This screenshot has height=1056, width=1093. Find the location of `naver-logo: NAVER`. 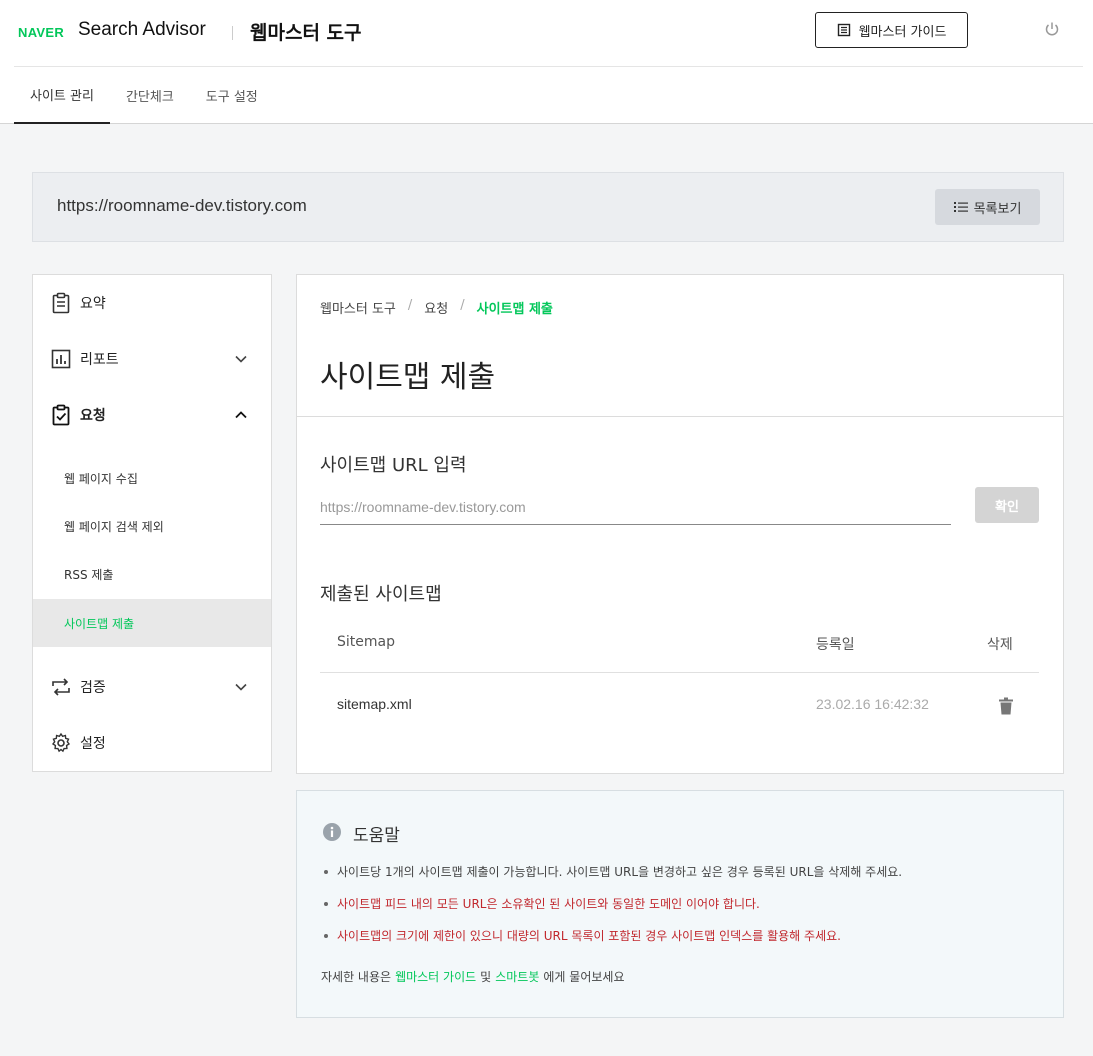

naver-logo: NAVER is located at coordinates (41, 32).